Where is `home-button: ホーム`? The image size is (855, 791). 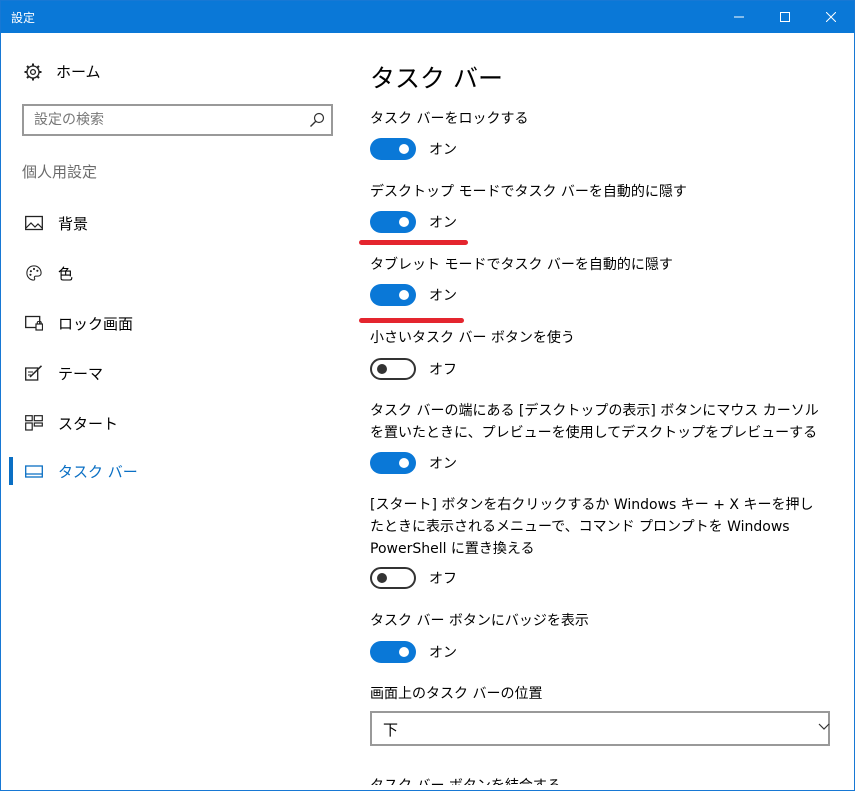 home-button: ホーム is located at coordinates (62, 71).